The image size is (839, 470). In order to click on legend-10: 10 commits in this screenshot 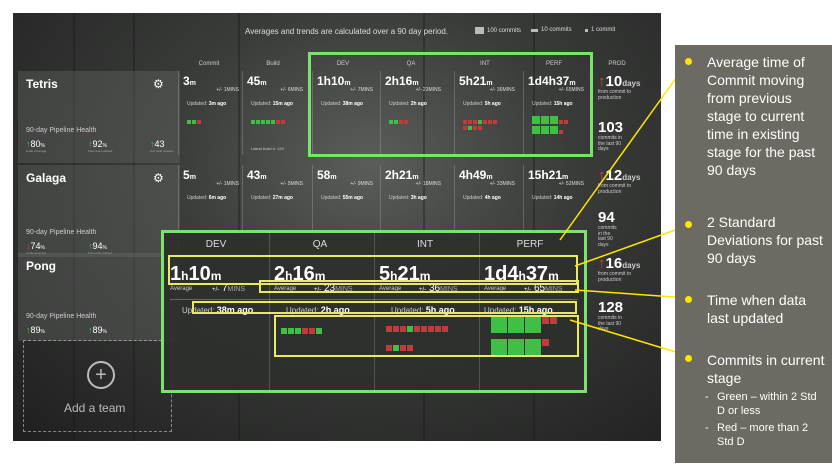, I will do `click(551, 30)`.